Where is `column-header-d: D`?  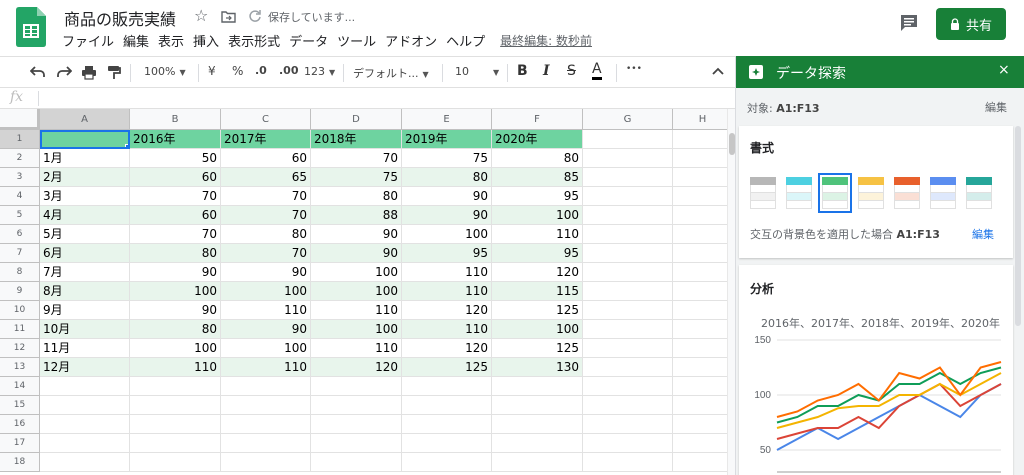 column-header-d: D is located at coordinates (356, 119).